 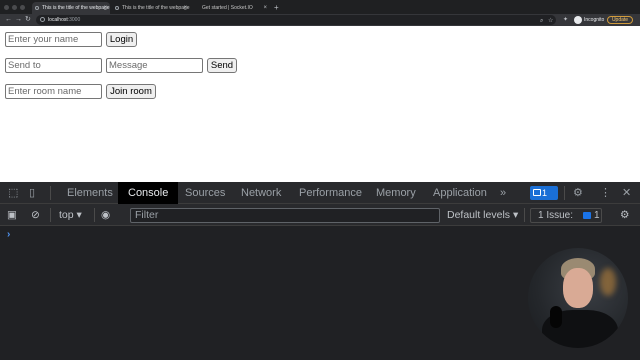 What do you see at coordinates (66, 215) in the screenshot?
I see `context-label: top` at bounding box center [66, 215].